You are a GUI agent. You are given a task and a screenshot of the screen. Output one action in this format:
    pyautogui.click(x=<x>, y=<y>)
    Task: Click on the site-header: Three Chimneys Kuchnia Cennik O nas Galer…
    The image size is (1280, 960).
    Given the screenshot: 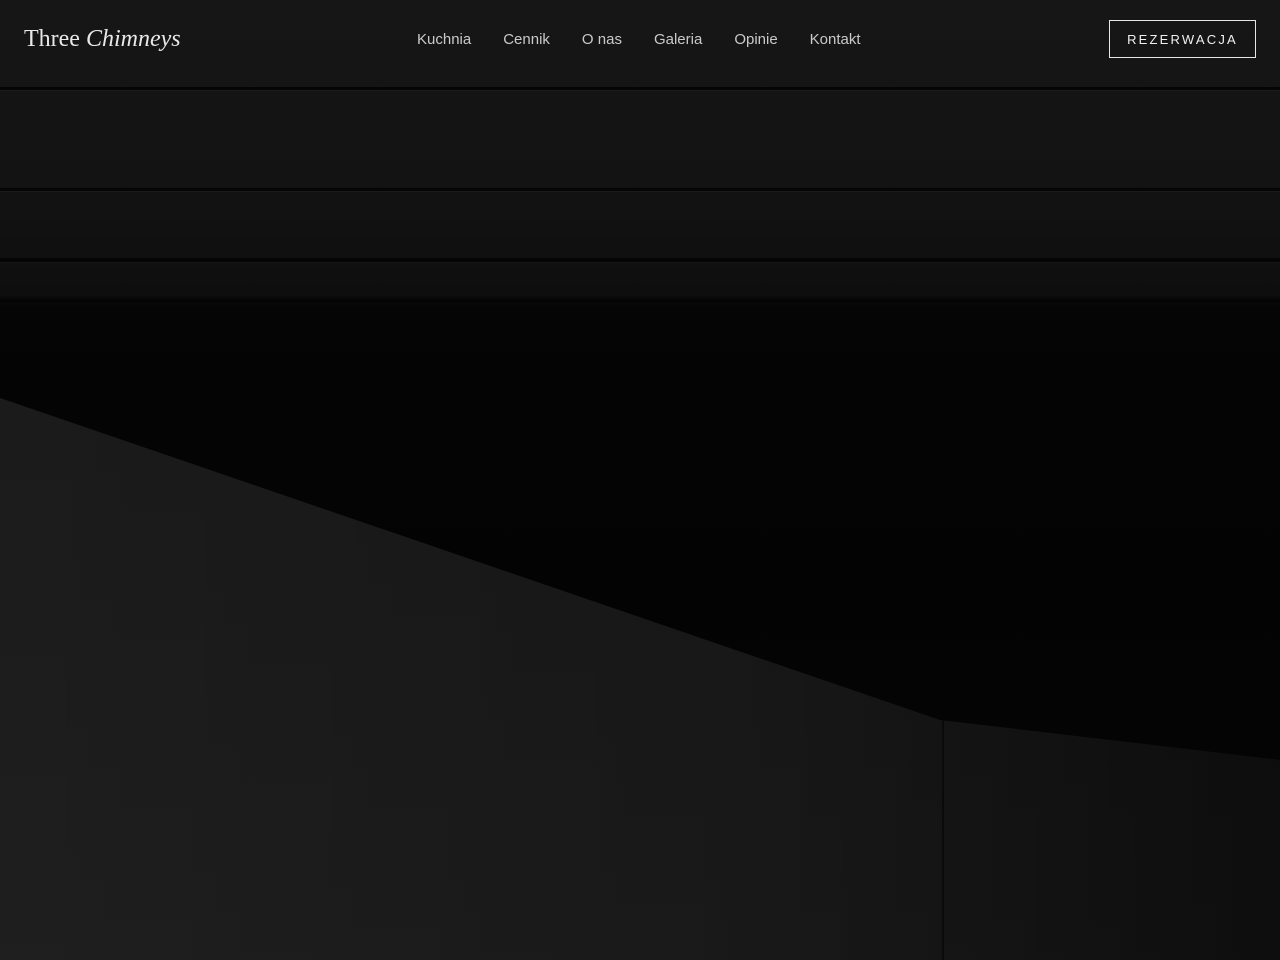 What is the action you would take?
    pyautogui.click(x=640, y=39)
    